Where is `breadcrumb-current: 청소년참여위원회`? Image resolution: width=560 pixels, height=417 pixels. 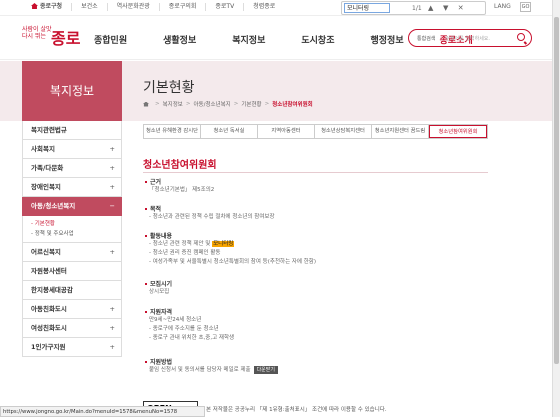
breadcrumb-current: 청소년참여위원회 is located at coordinates (292, 105).